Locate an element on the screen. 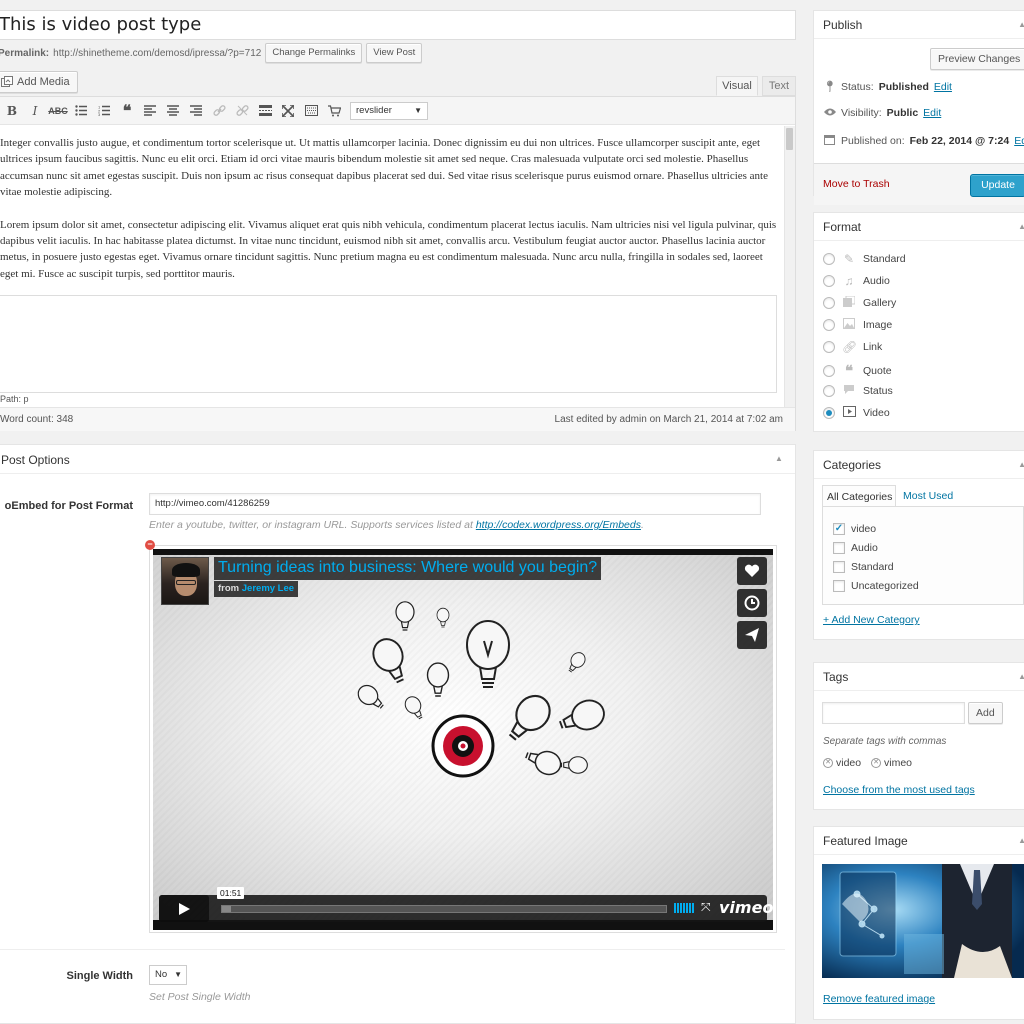 Image resolution: width=1024 pixels, height=1024 pixels. format-option-audio: ♫ Audio is located at coordinates (856, 281).